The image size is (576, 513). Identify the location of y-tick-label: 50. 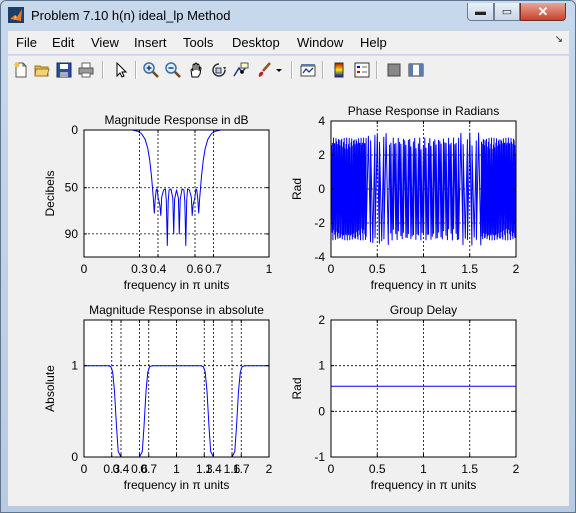
(72, 188).